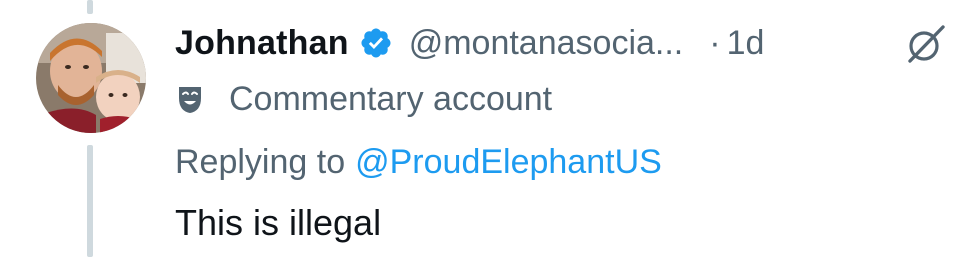  Describe the element at coordinates (278, 222) in the screenshot. I see `tweet-text: This is illegal` at that location.